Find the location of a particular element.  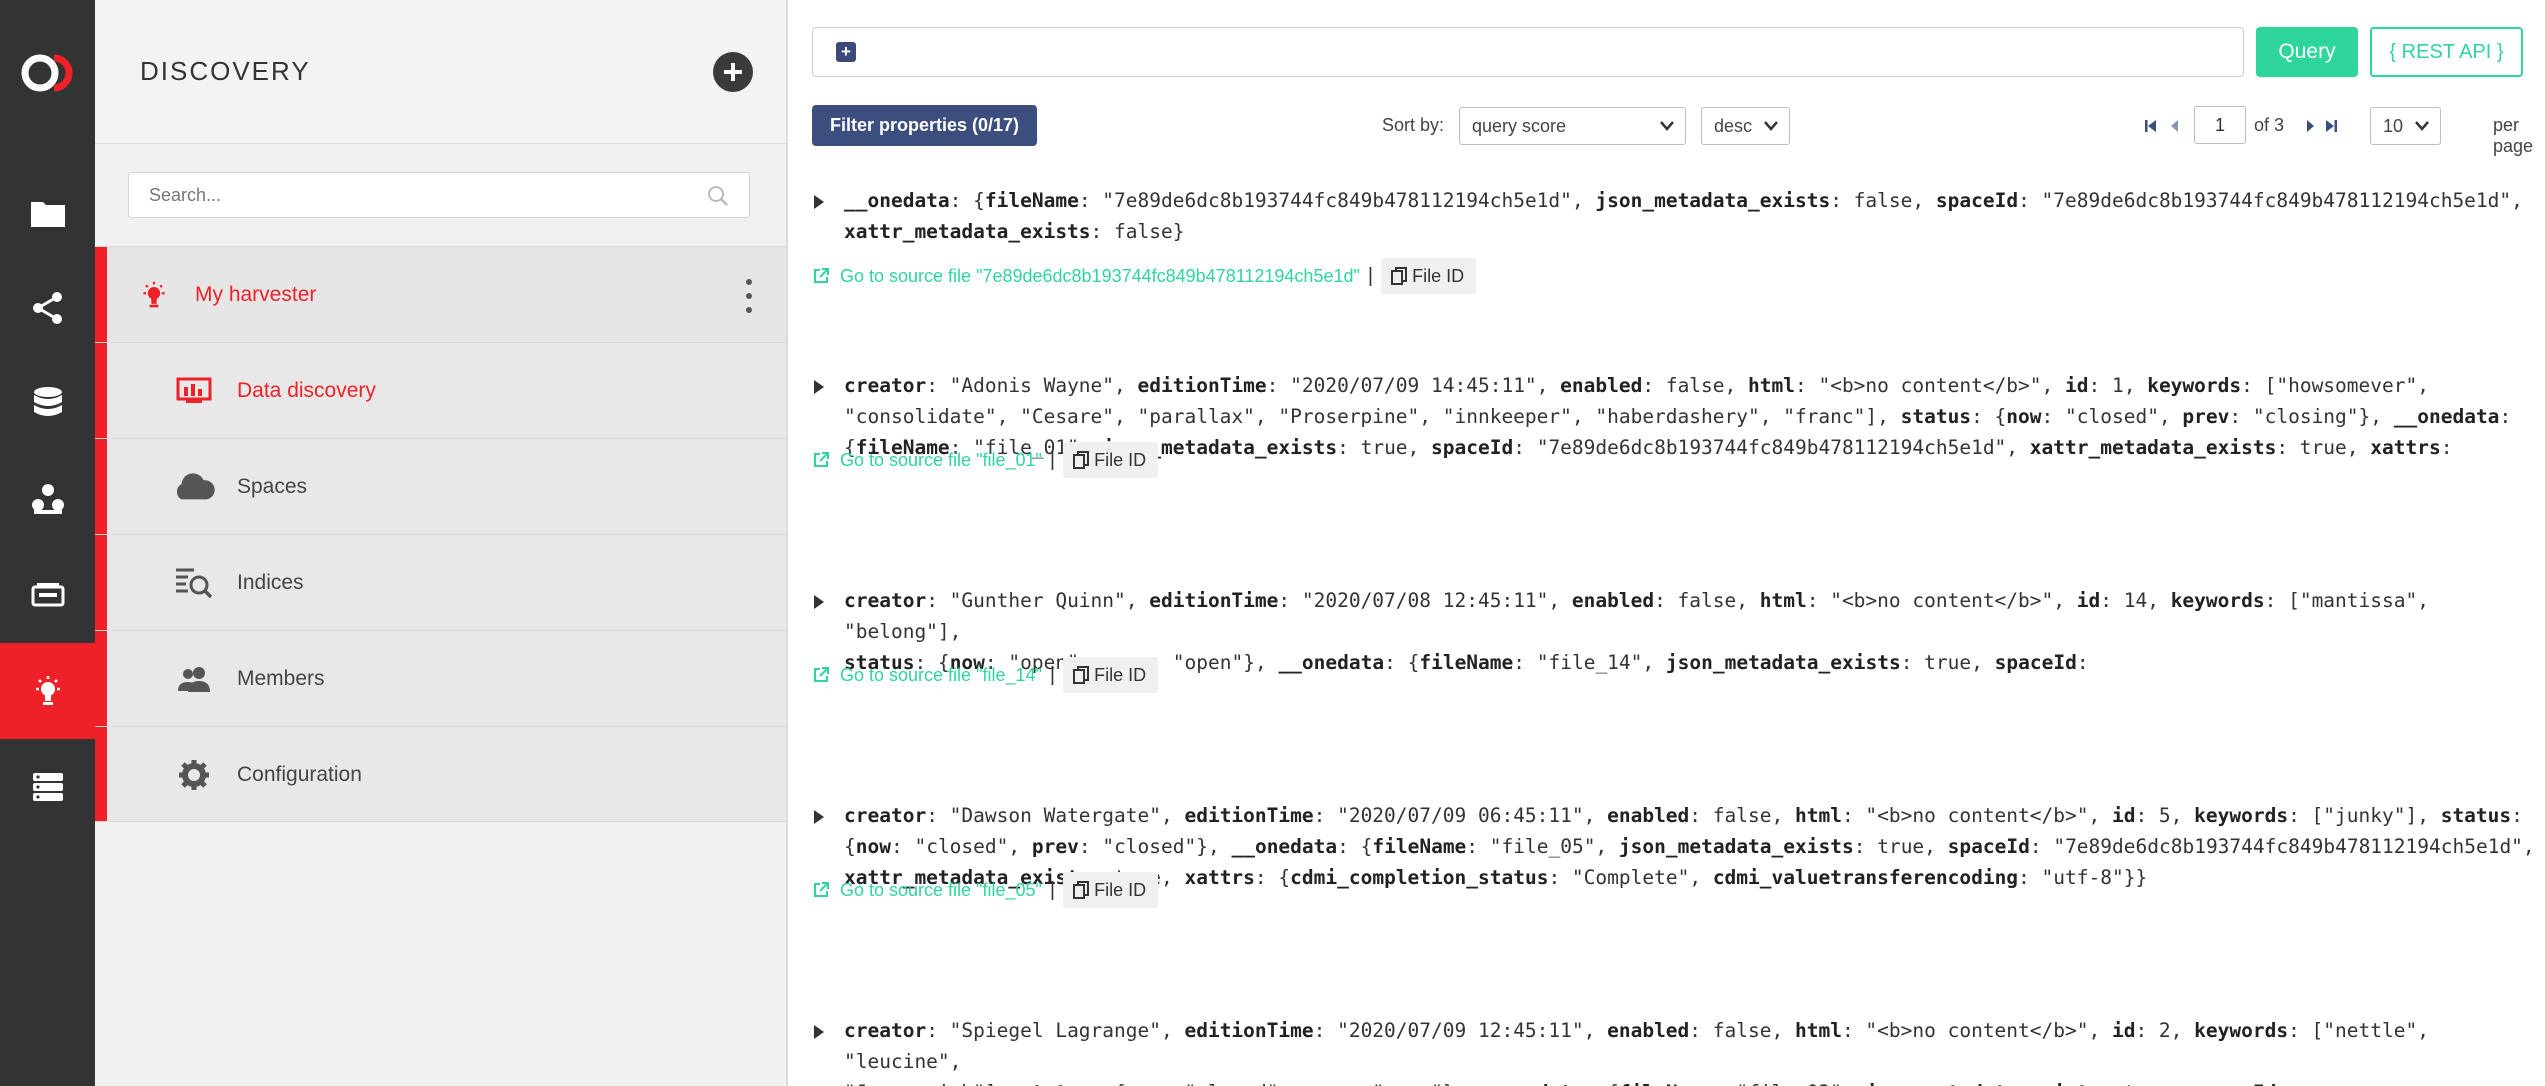

property-value: : true, is located at coordinates (1384, 447).